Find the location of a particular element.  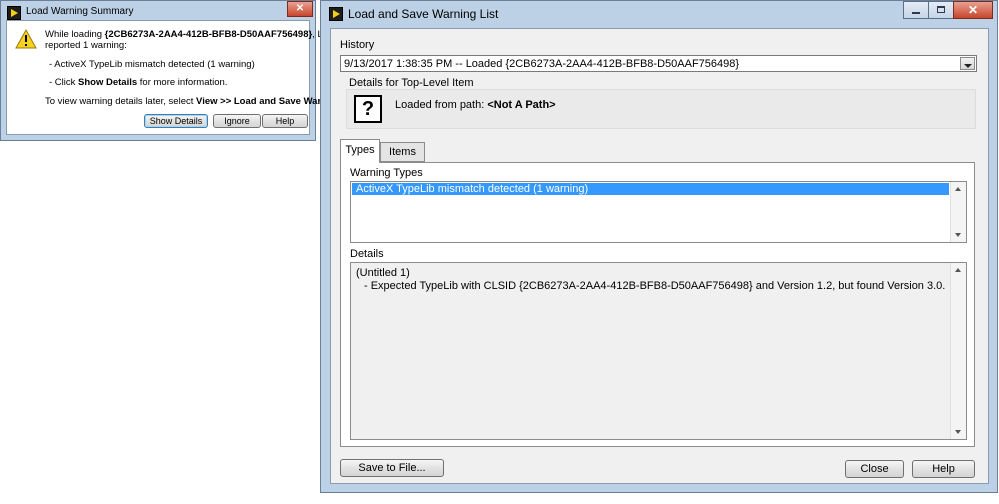

warning-types-scrollbar is located at coordinates (958, 212).